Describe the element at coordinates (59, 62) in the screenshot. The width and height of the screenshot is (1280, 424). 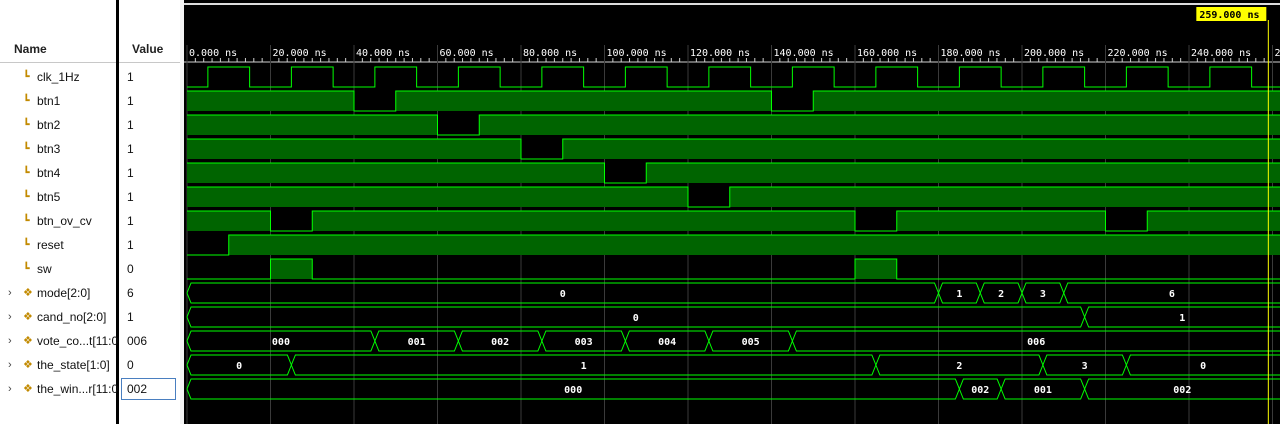
I see `header-divider` at that location.